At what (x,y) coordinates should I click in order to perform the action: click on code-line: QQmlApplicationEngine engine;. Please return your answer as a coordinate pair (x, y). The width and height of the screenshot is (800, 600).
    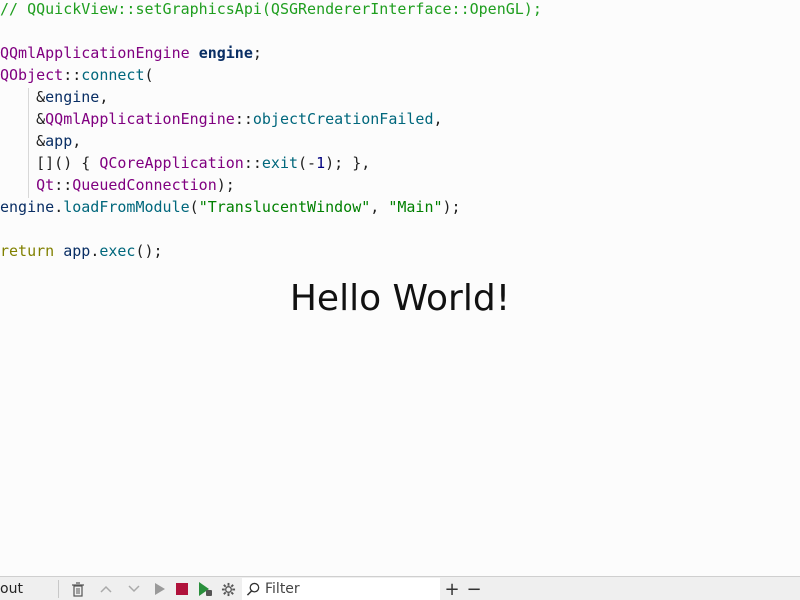
    Looking at the image, I should click on (400, 53).